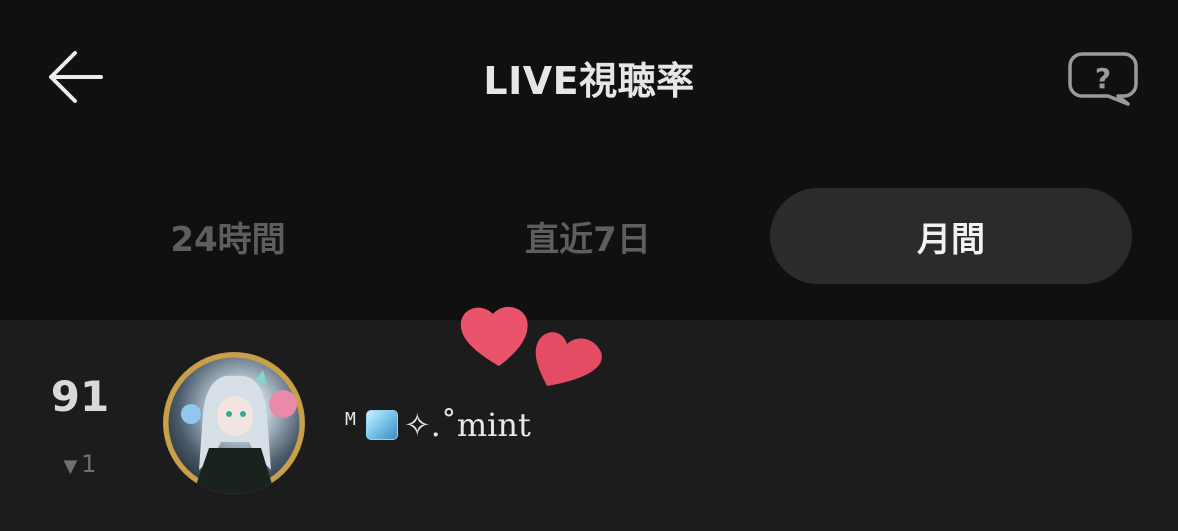  I want to click on tab-24-hours: 24時間, so click(228, 236).